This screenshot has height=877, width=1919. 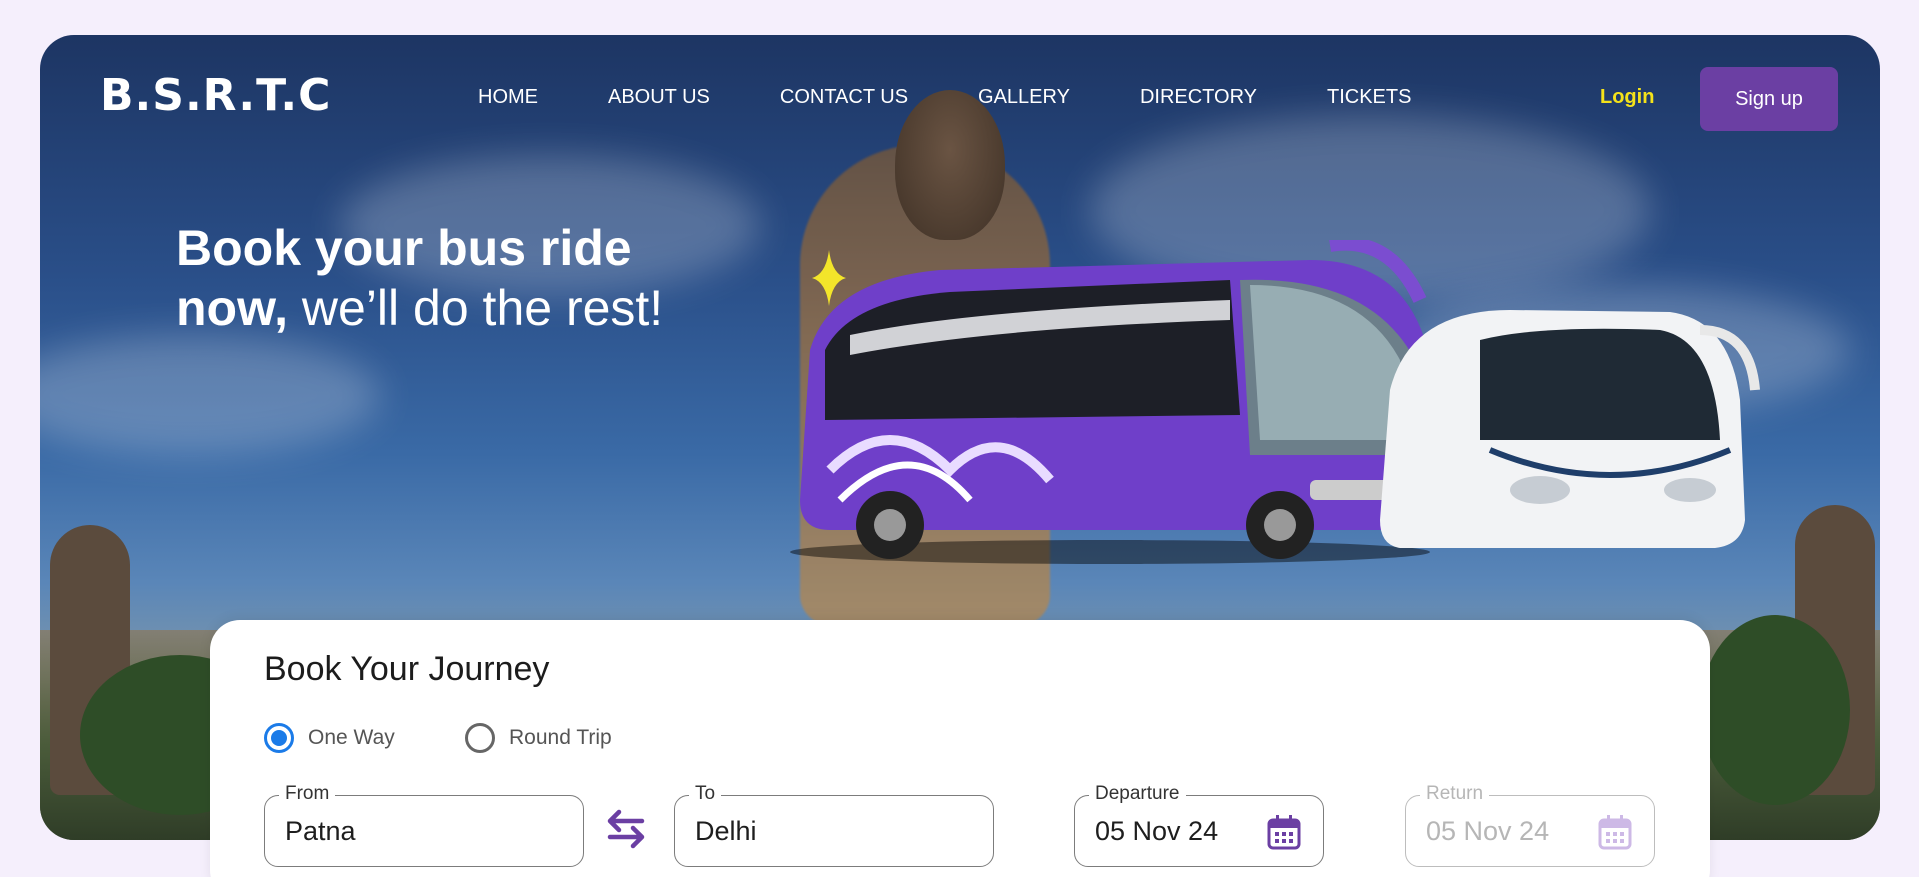 I want to click on nav-contact-us: CONTACT US, so click(x=844, y=97).